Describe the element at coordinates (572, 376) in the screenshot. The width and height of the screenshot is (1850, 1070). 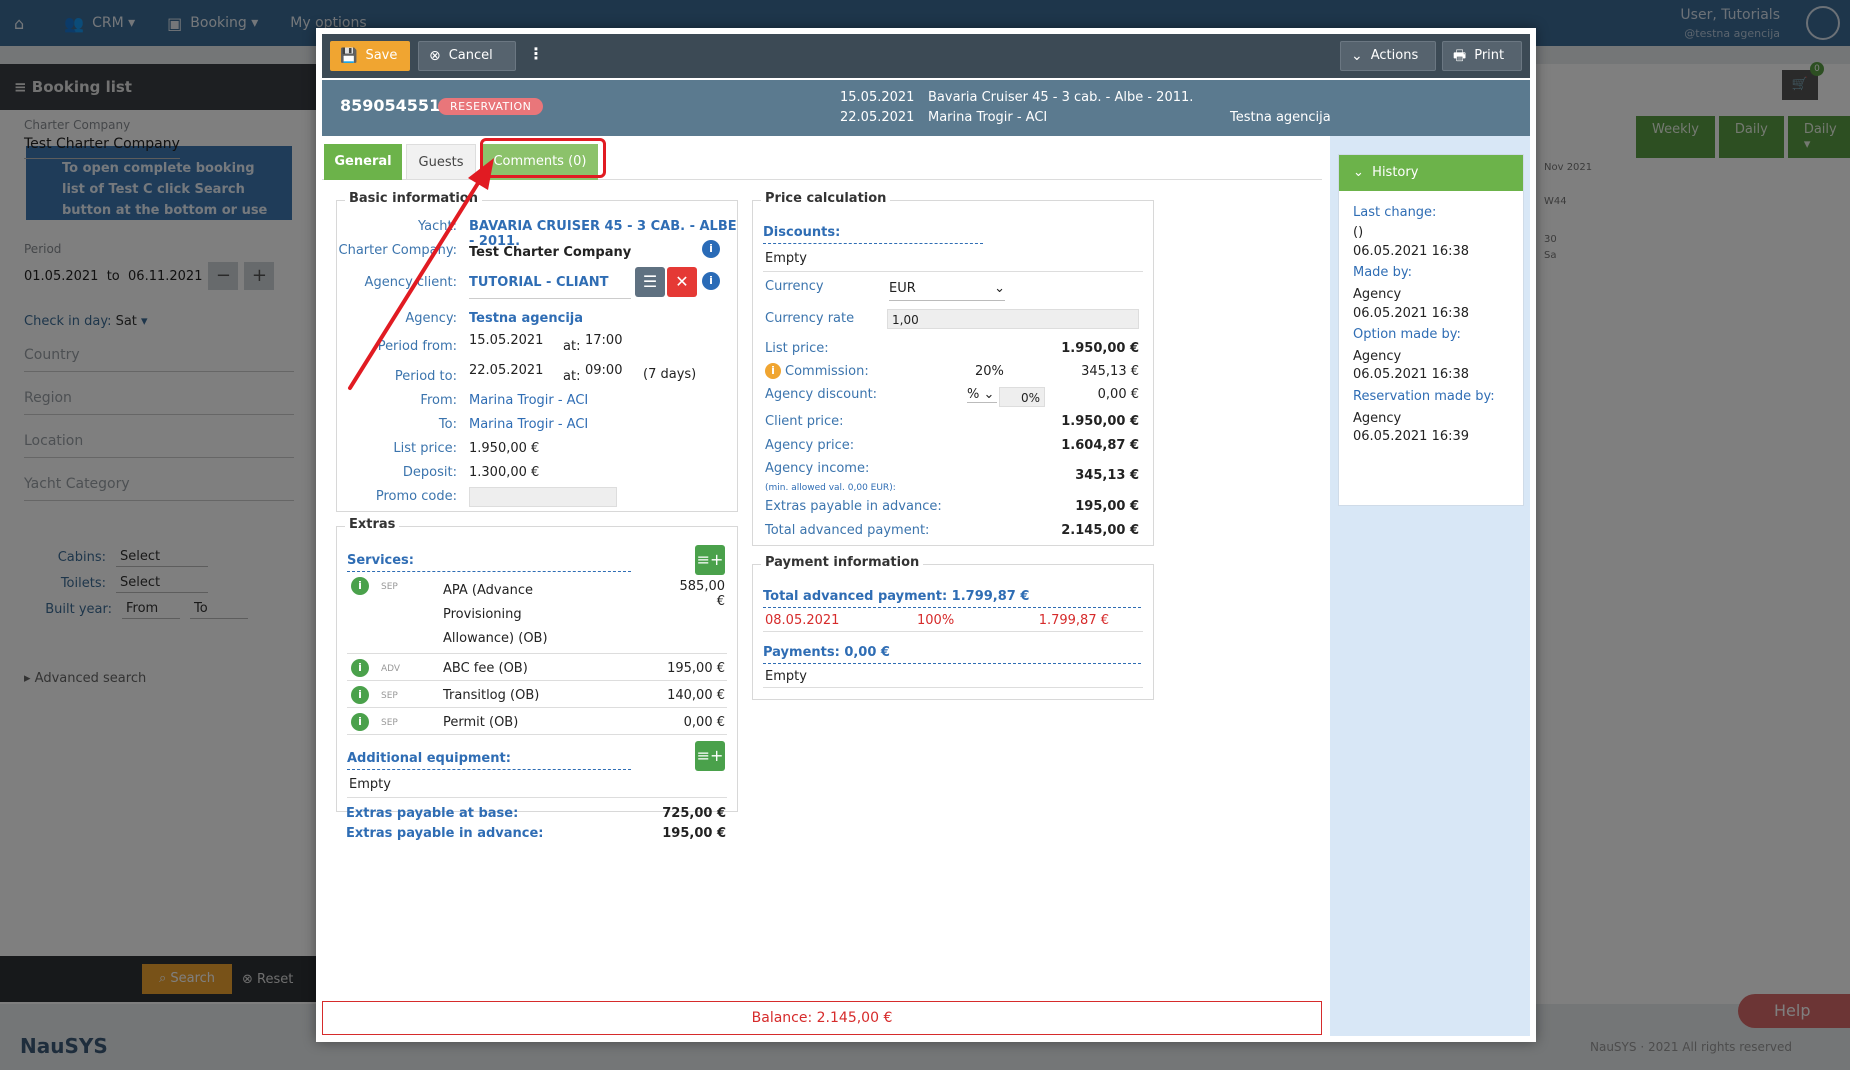
I see `at-label: at:` at that location.